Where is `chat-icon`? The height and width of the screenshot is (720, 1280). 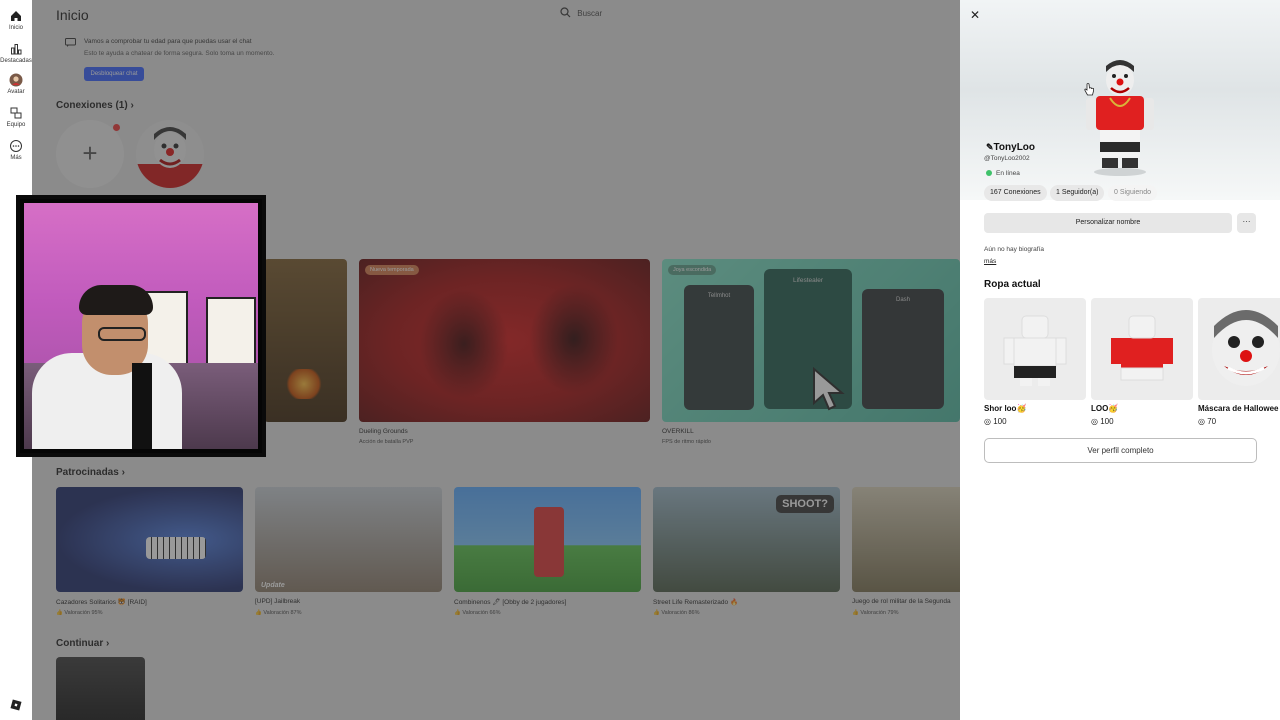 chat-icon is located at coordinates (70, 42).